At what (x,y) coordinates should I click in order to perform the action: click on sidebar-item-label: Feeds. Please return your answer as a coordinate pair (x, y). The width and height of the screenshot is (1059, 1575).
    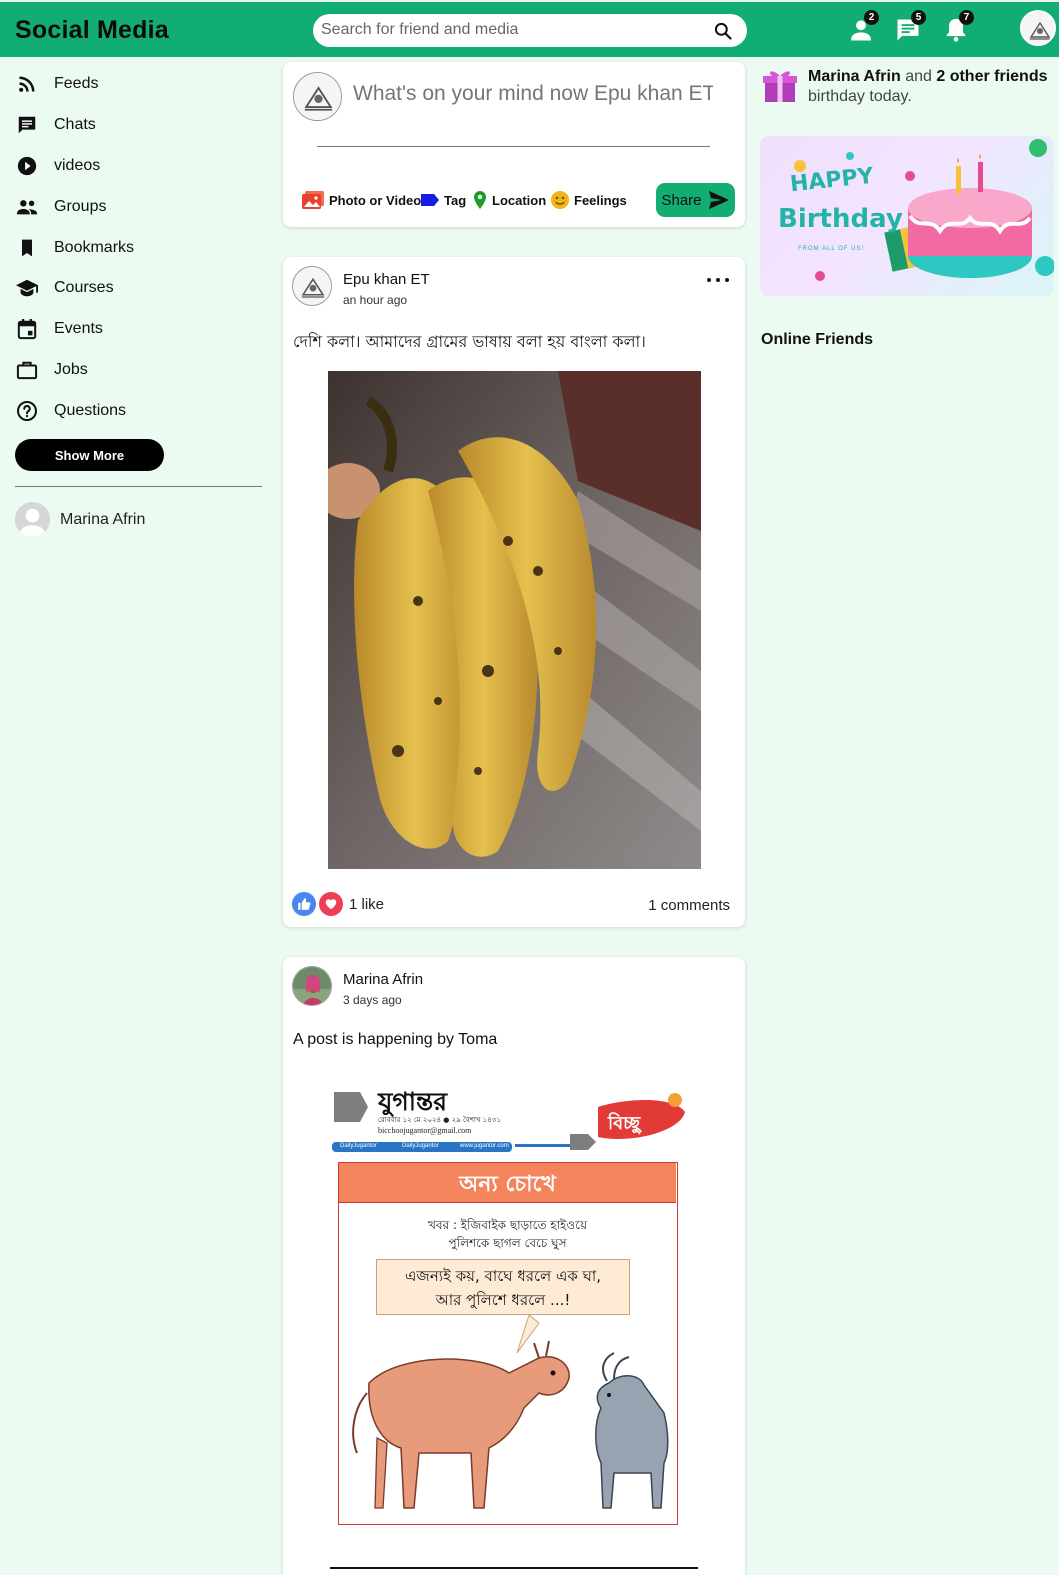
    Looking at the image, I should click on (76, 83).